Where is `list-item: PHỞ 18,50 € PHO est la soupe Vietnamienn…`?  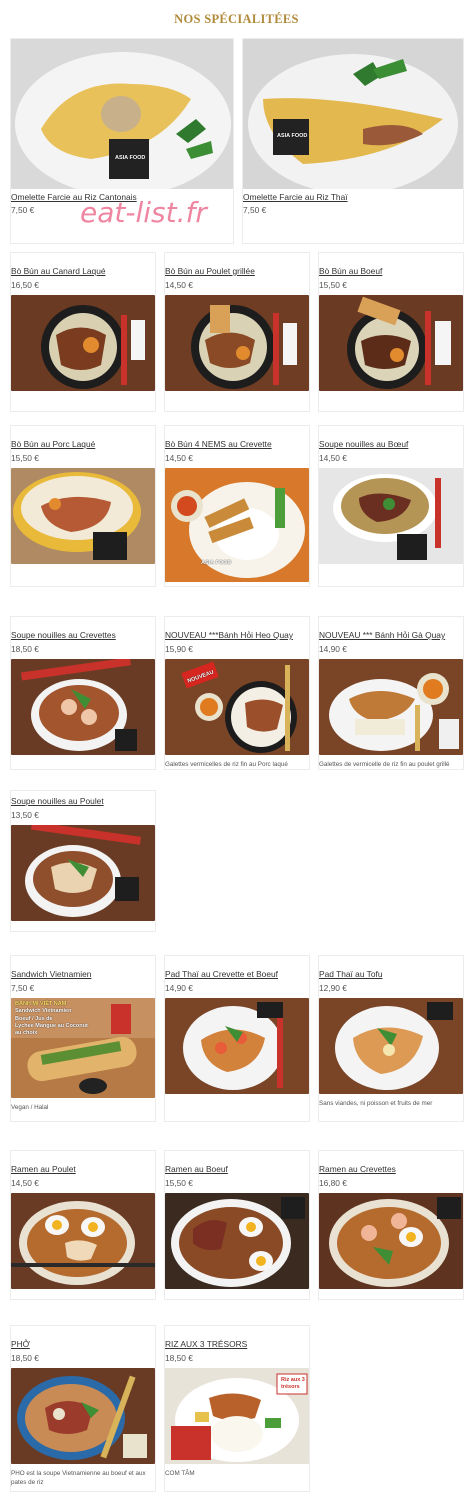
list-item: PHỞ 18,50 € PHO est la soupe Vietnamienn… is located at coordinates (83, 1408).